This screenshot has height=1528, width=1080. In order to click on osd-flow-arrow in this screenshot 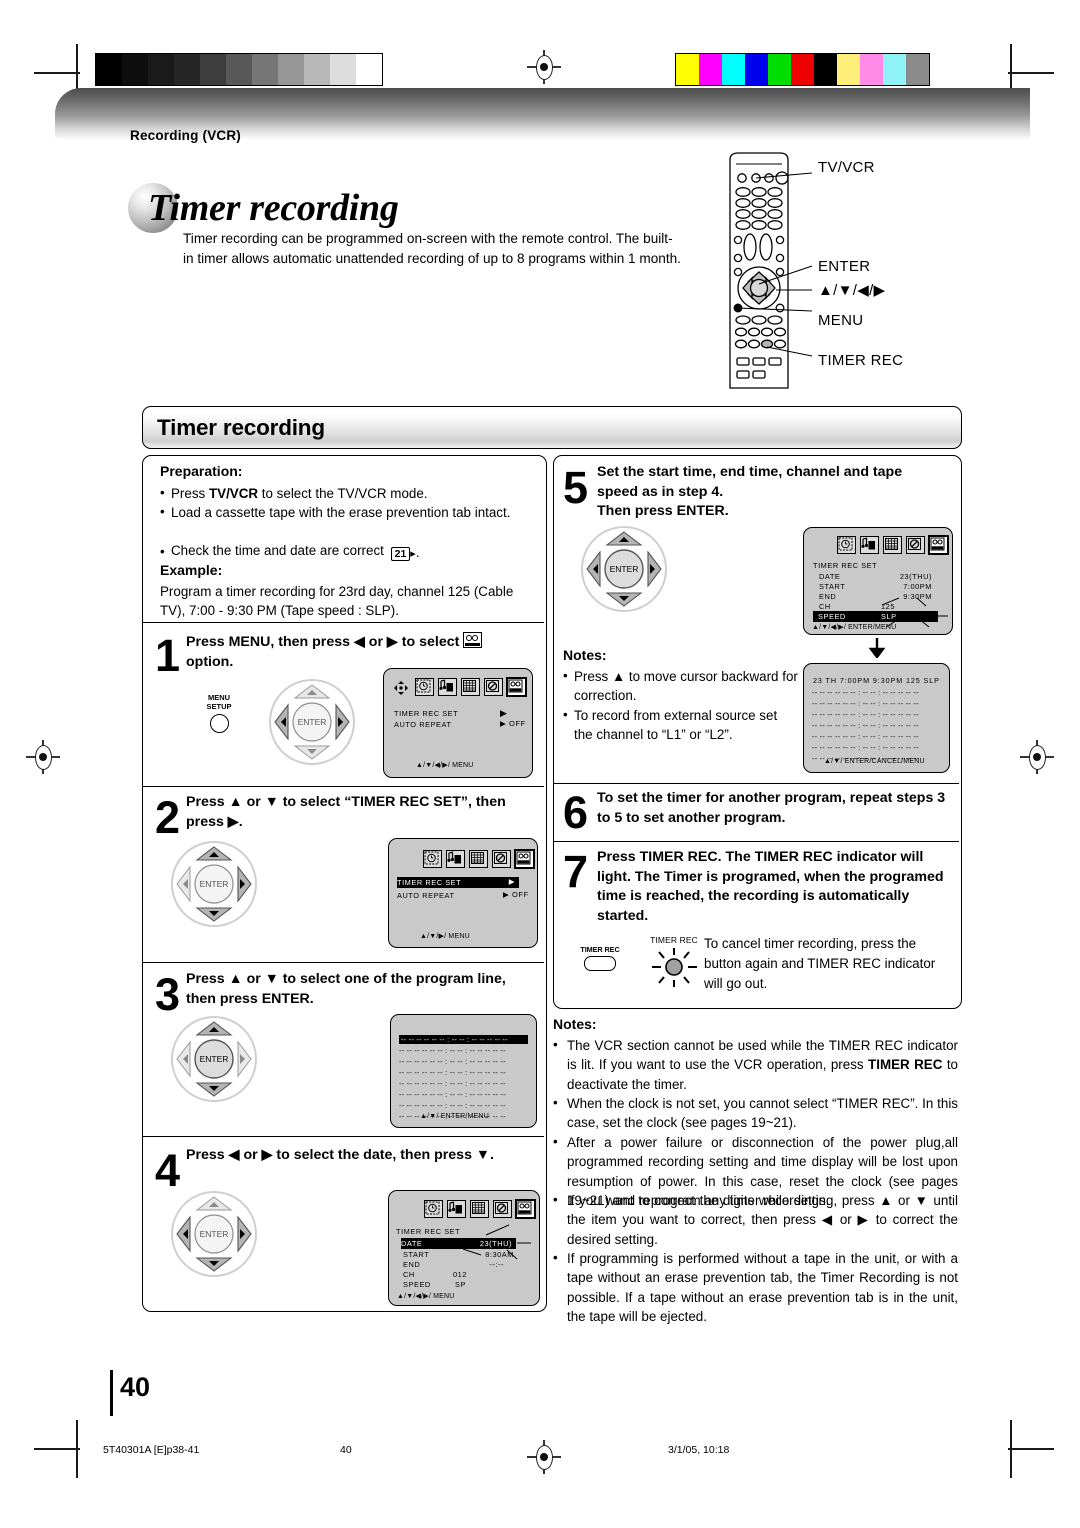, I will do `click(877, 650)`.